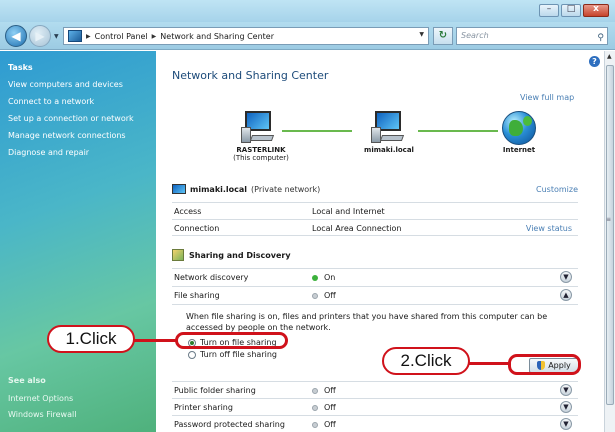 This screenshot has height=432, width=615. Describe the element at coordinates (330, 407) in the screenshot. I see `printer-sharing-status-text: Off` at that location.